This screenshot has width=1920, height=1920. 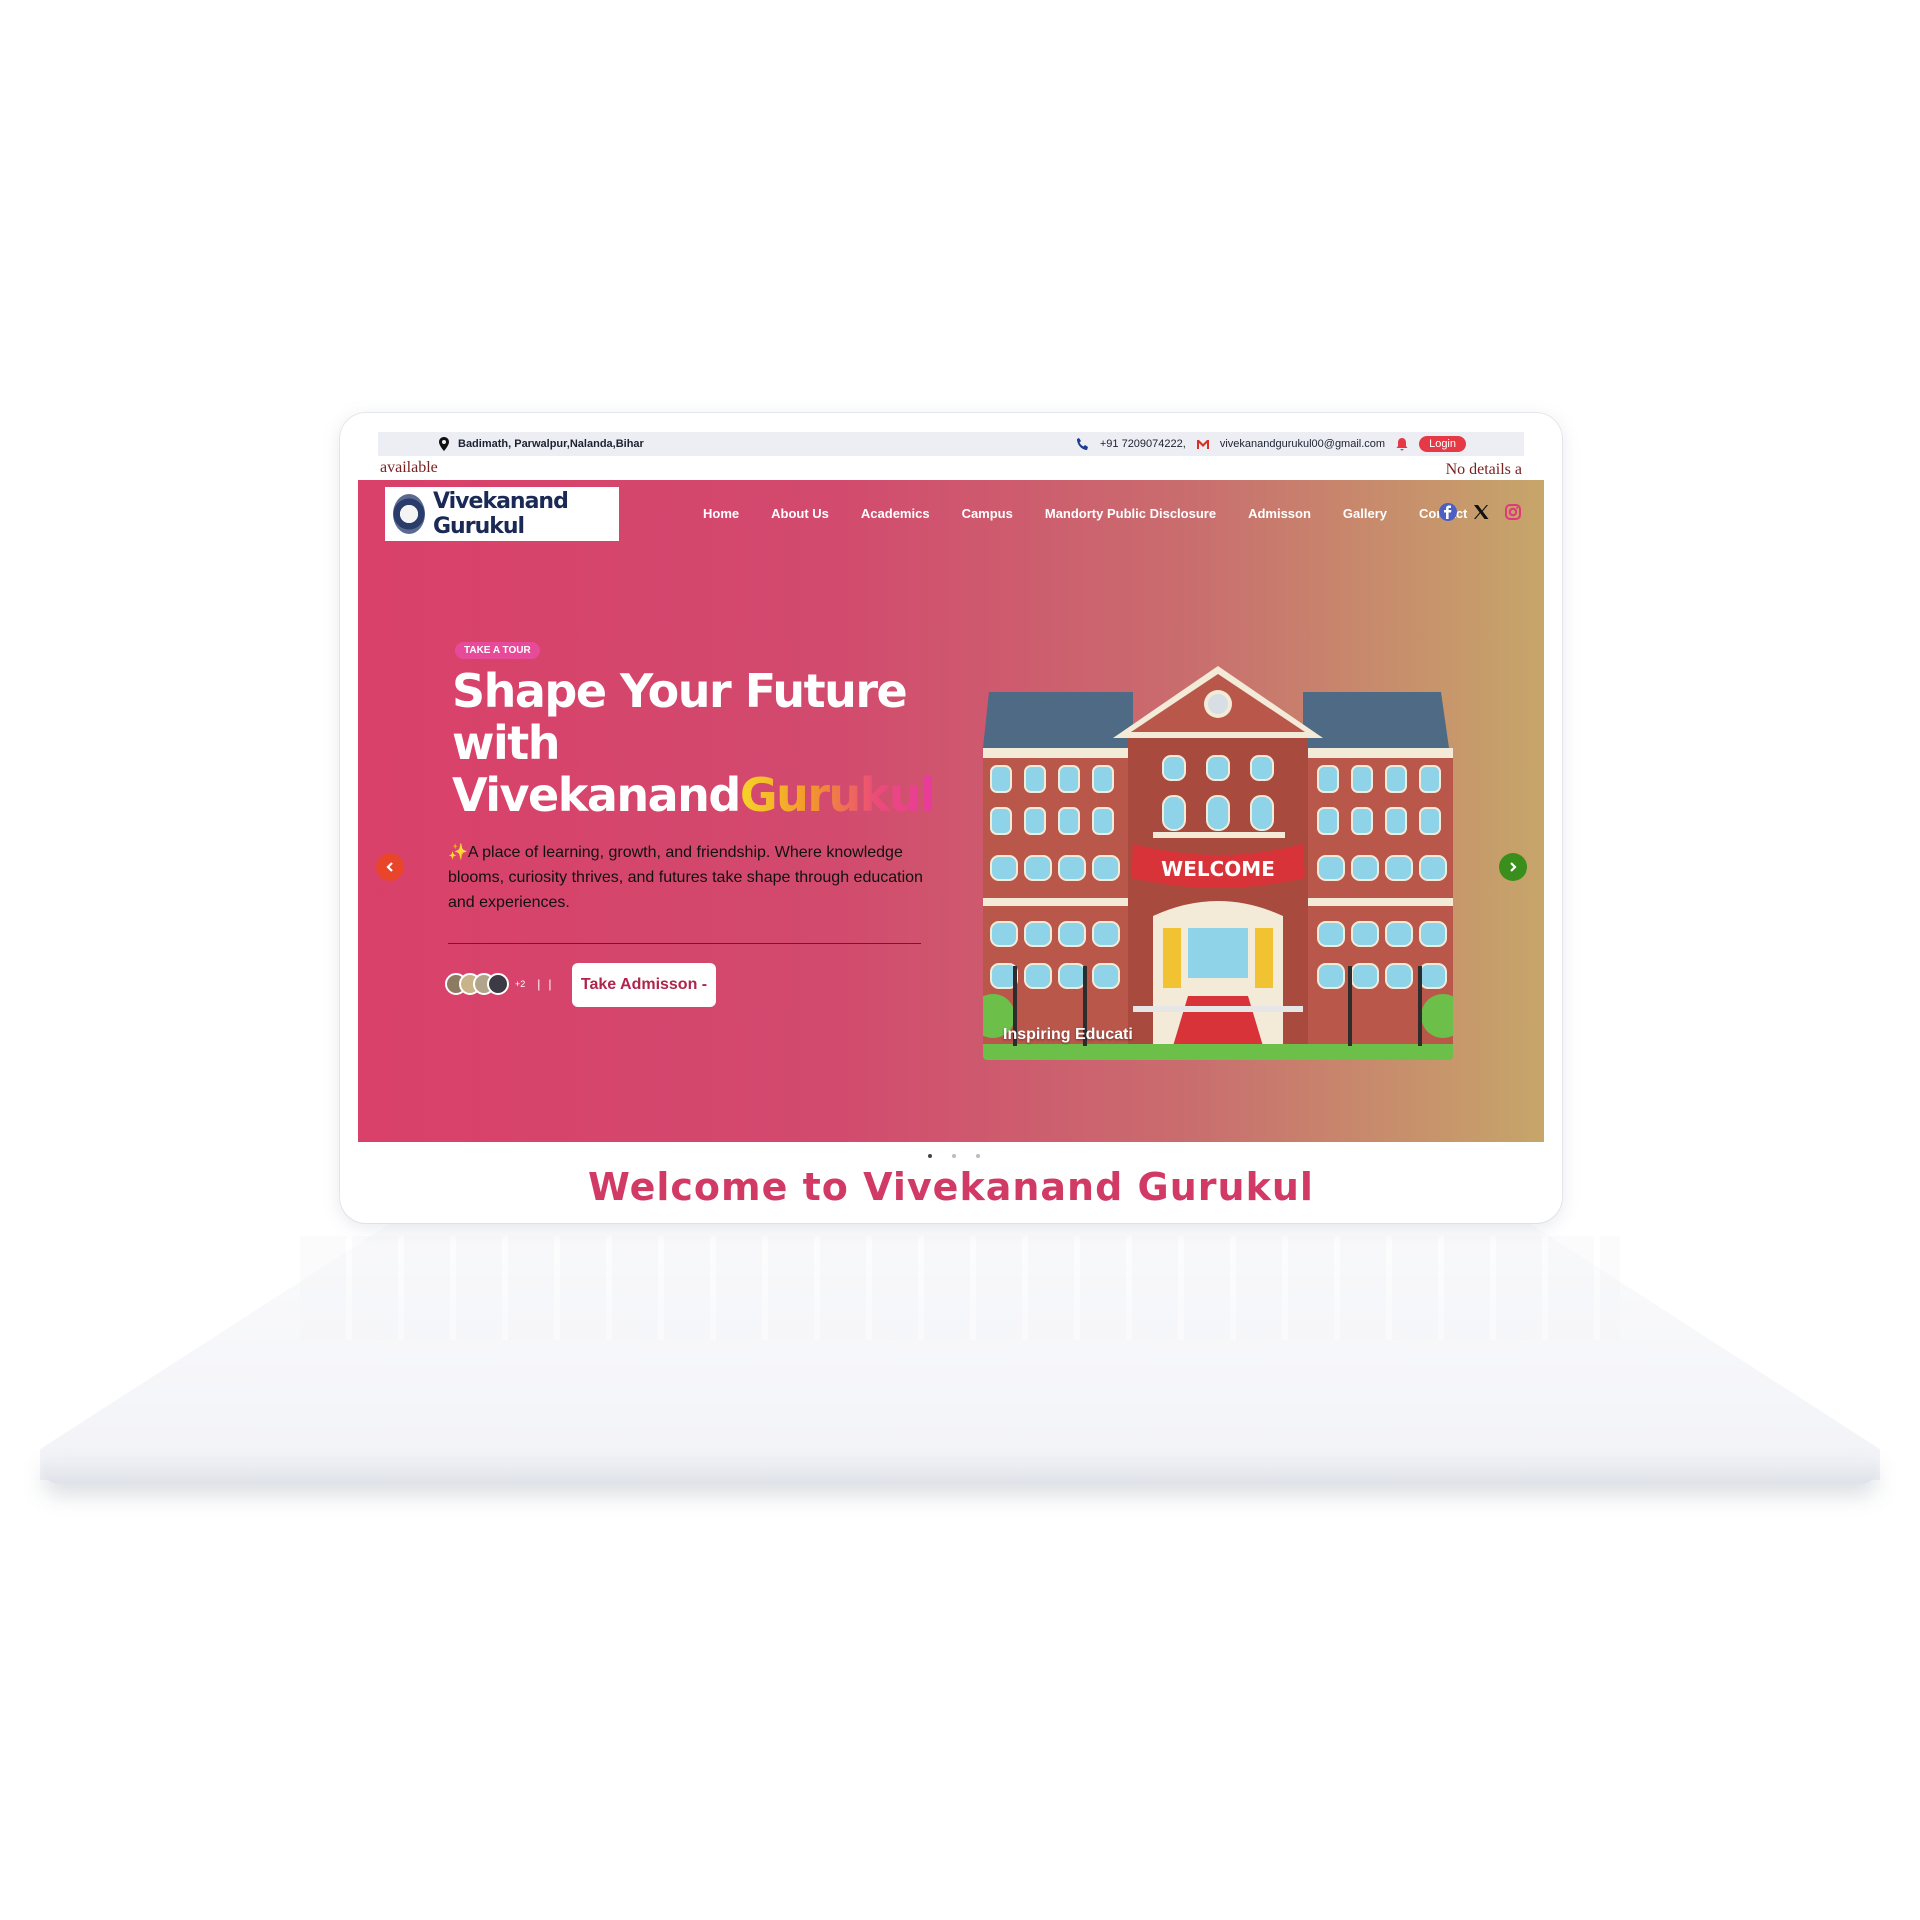 I want to click on chevron-left-icon, so click(x=389, y=867).